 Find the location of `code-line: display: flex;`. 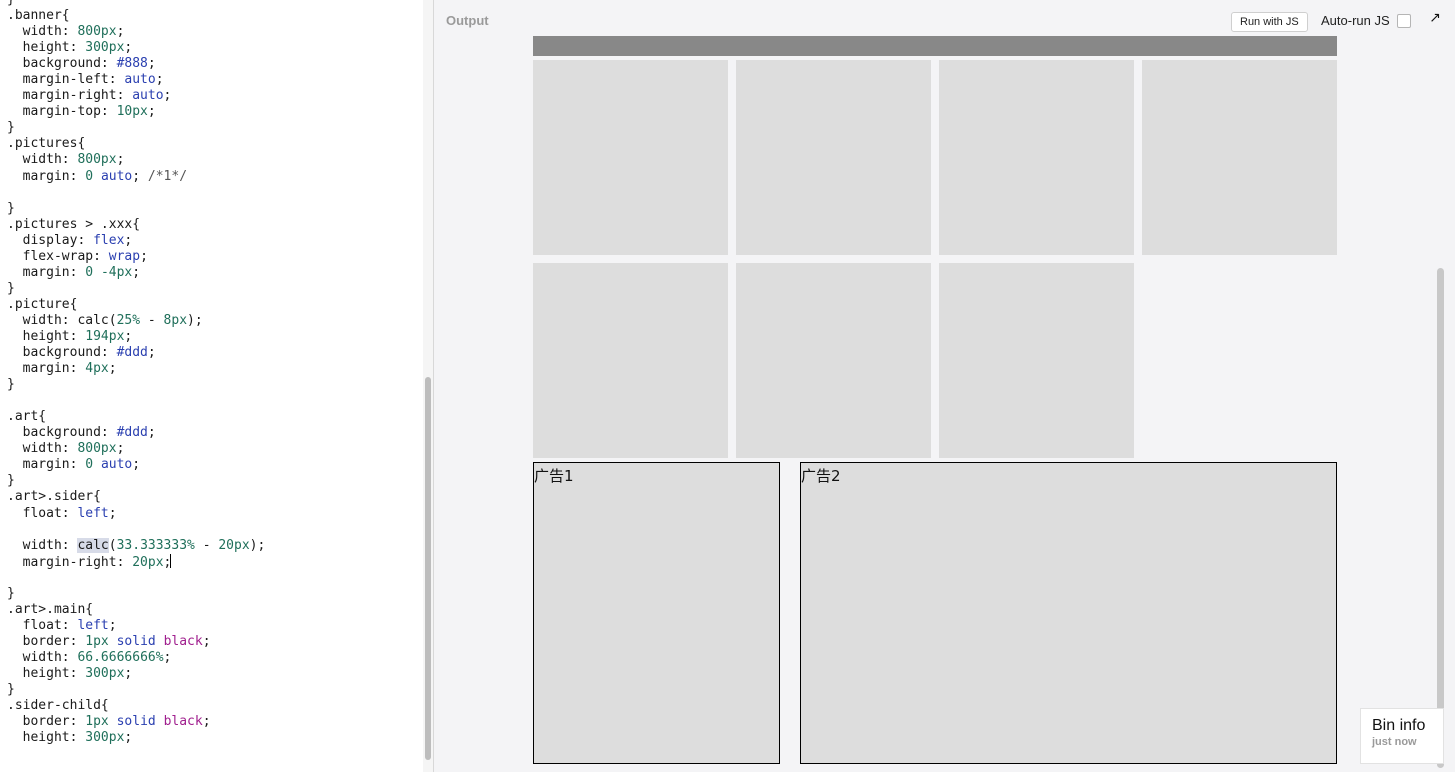

code-line: display: flex; is located at coordinates (136, 241).